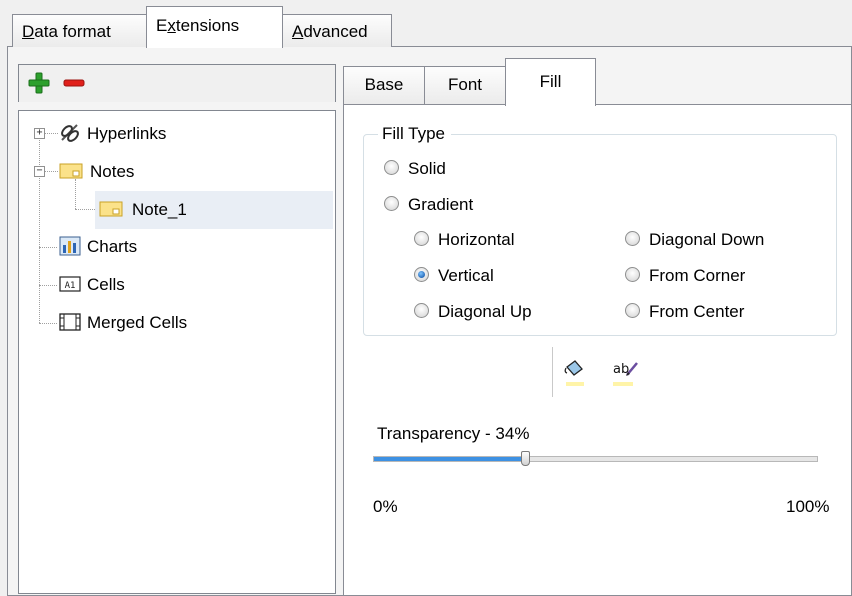  What do you see at coordinates (214, 210) in the screenshot?
I see `tree-item-note-1: Note_1` at bounding box center [214, 210].